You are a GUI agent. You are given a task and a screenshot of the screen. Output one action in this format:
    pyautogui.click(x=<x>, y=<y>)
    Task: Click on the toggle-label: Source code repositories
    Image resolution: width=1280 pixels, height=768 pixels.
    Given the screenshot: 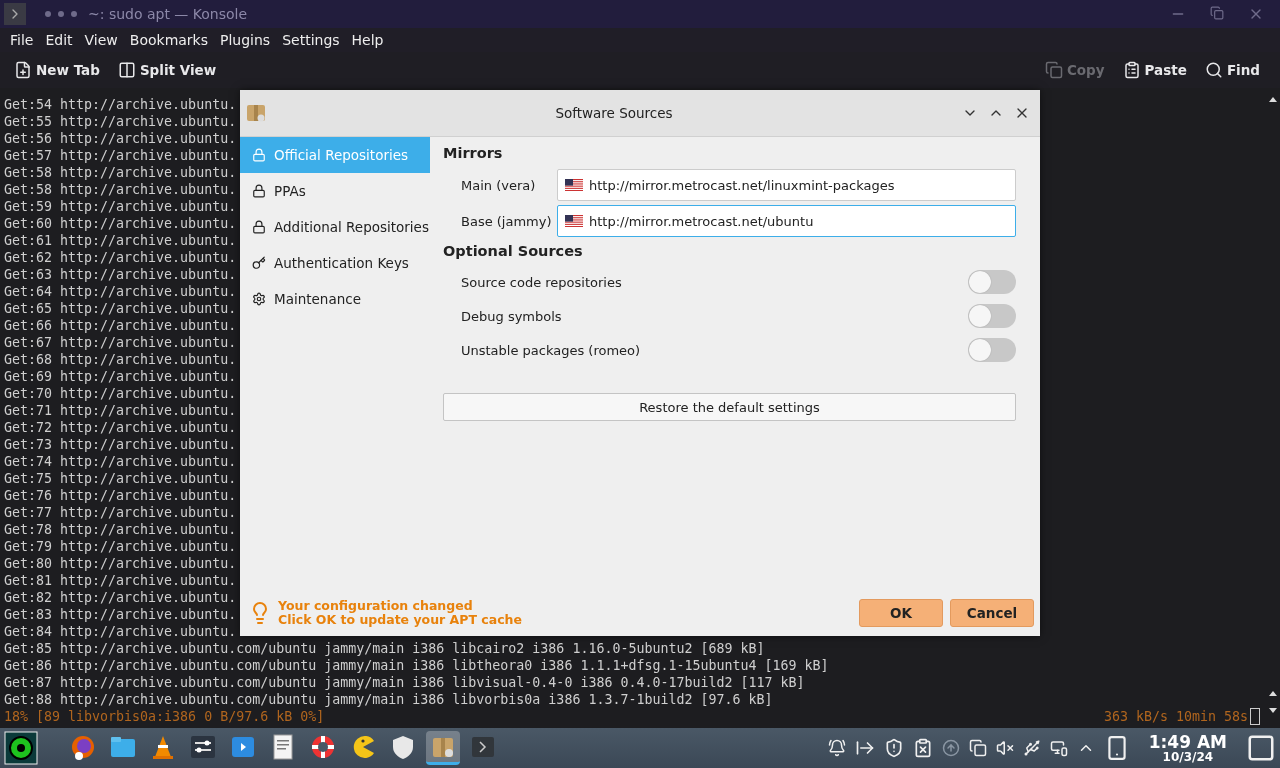 What is the action you would take?
    pyautogui.click(x=541, y=282)
    